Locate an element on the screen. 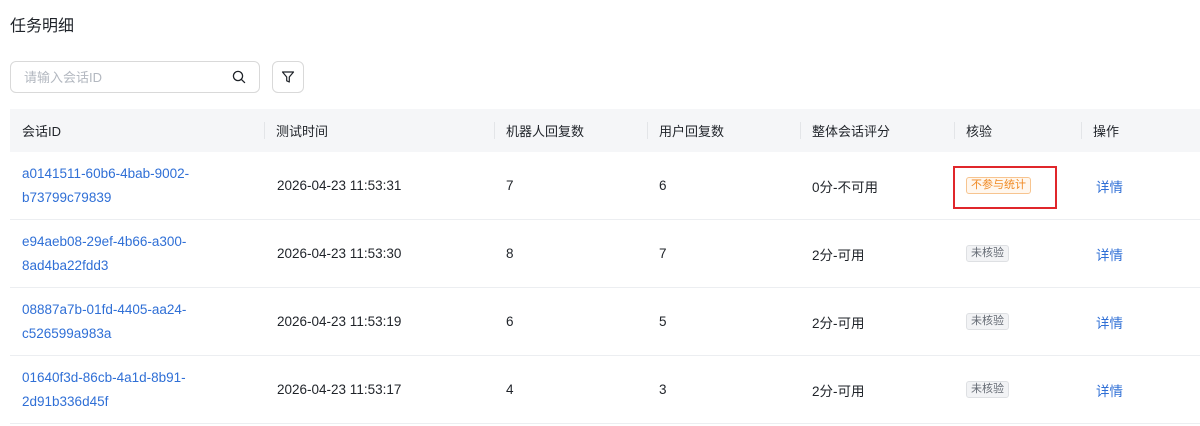 Image resolution: width=1200 pixels, height=426 pixels. user-replies-cell: 3 is located at coordinates (663, 389).